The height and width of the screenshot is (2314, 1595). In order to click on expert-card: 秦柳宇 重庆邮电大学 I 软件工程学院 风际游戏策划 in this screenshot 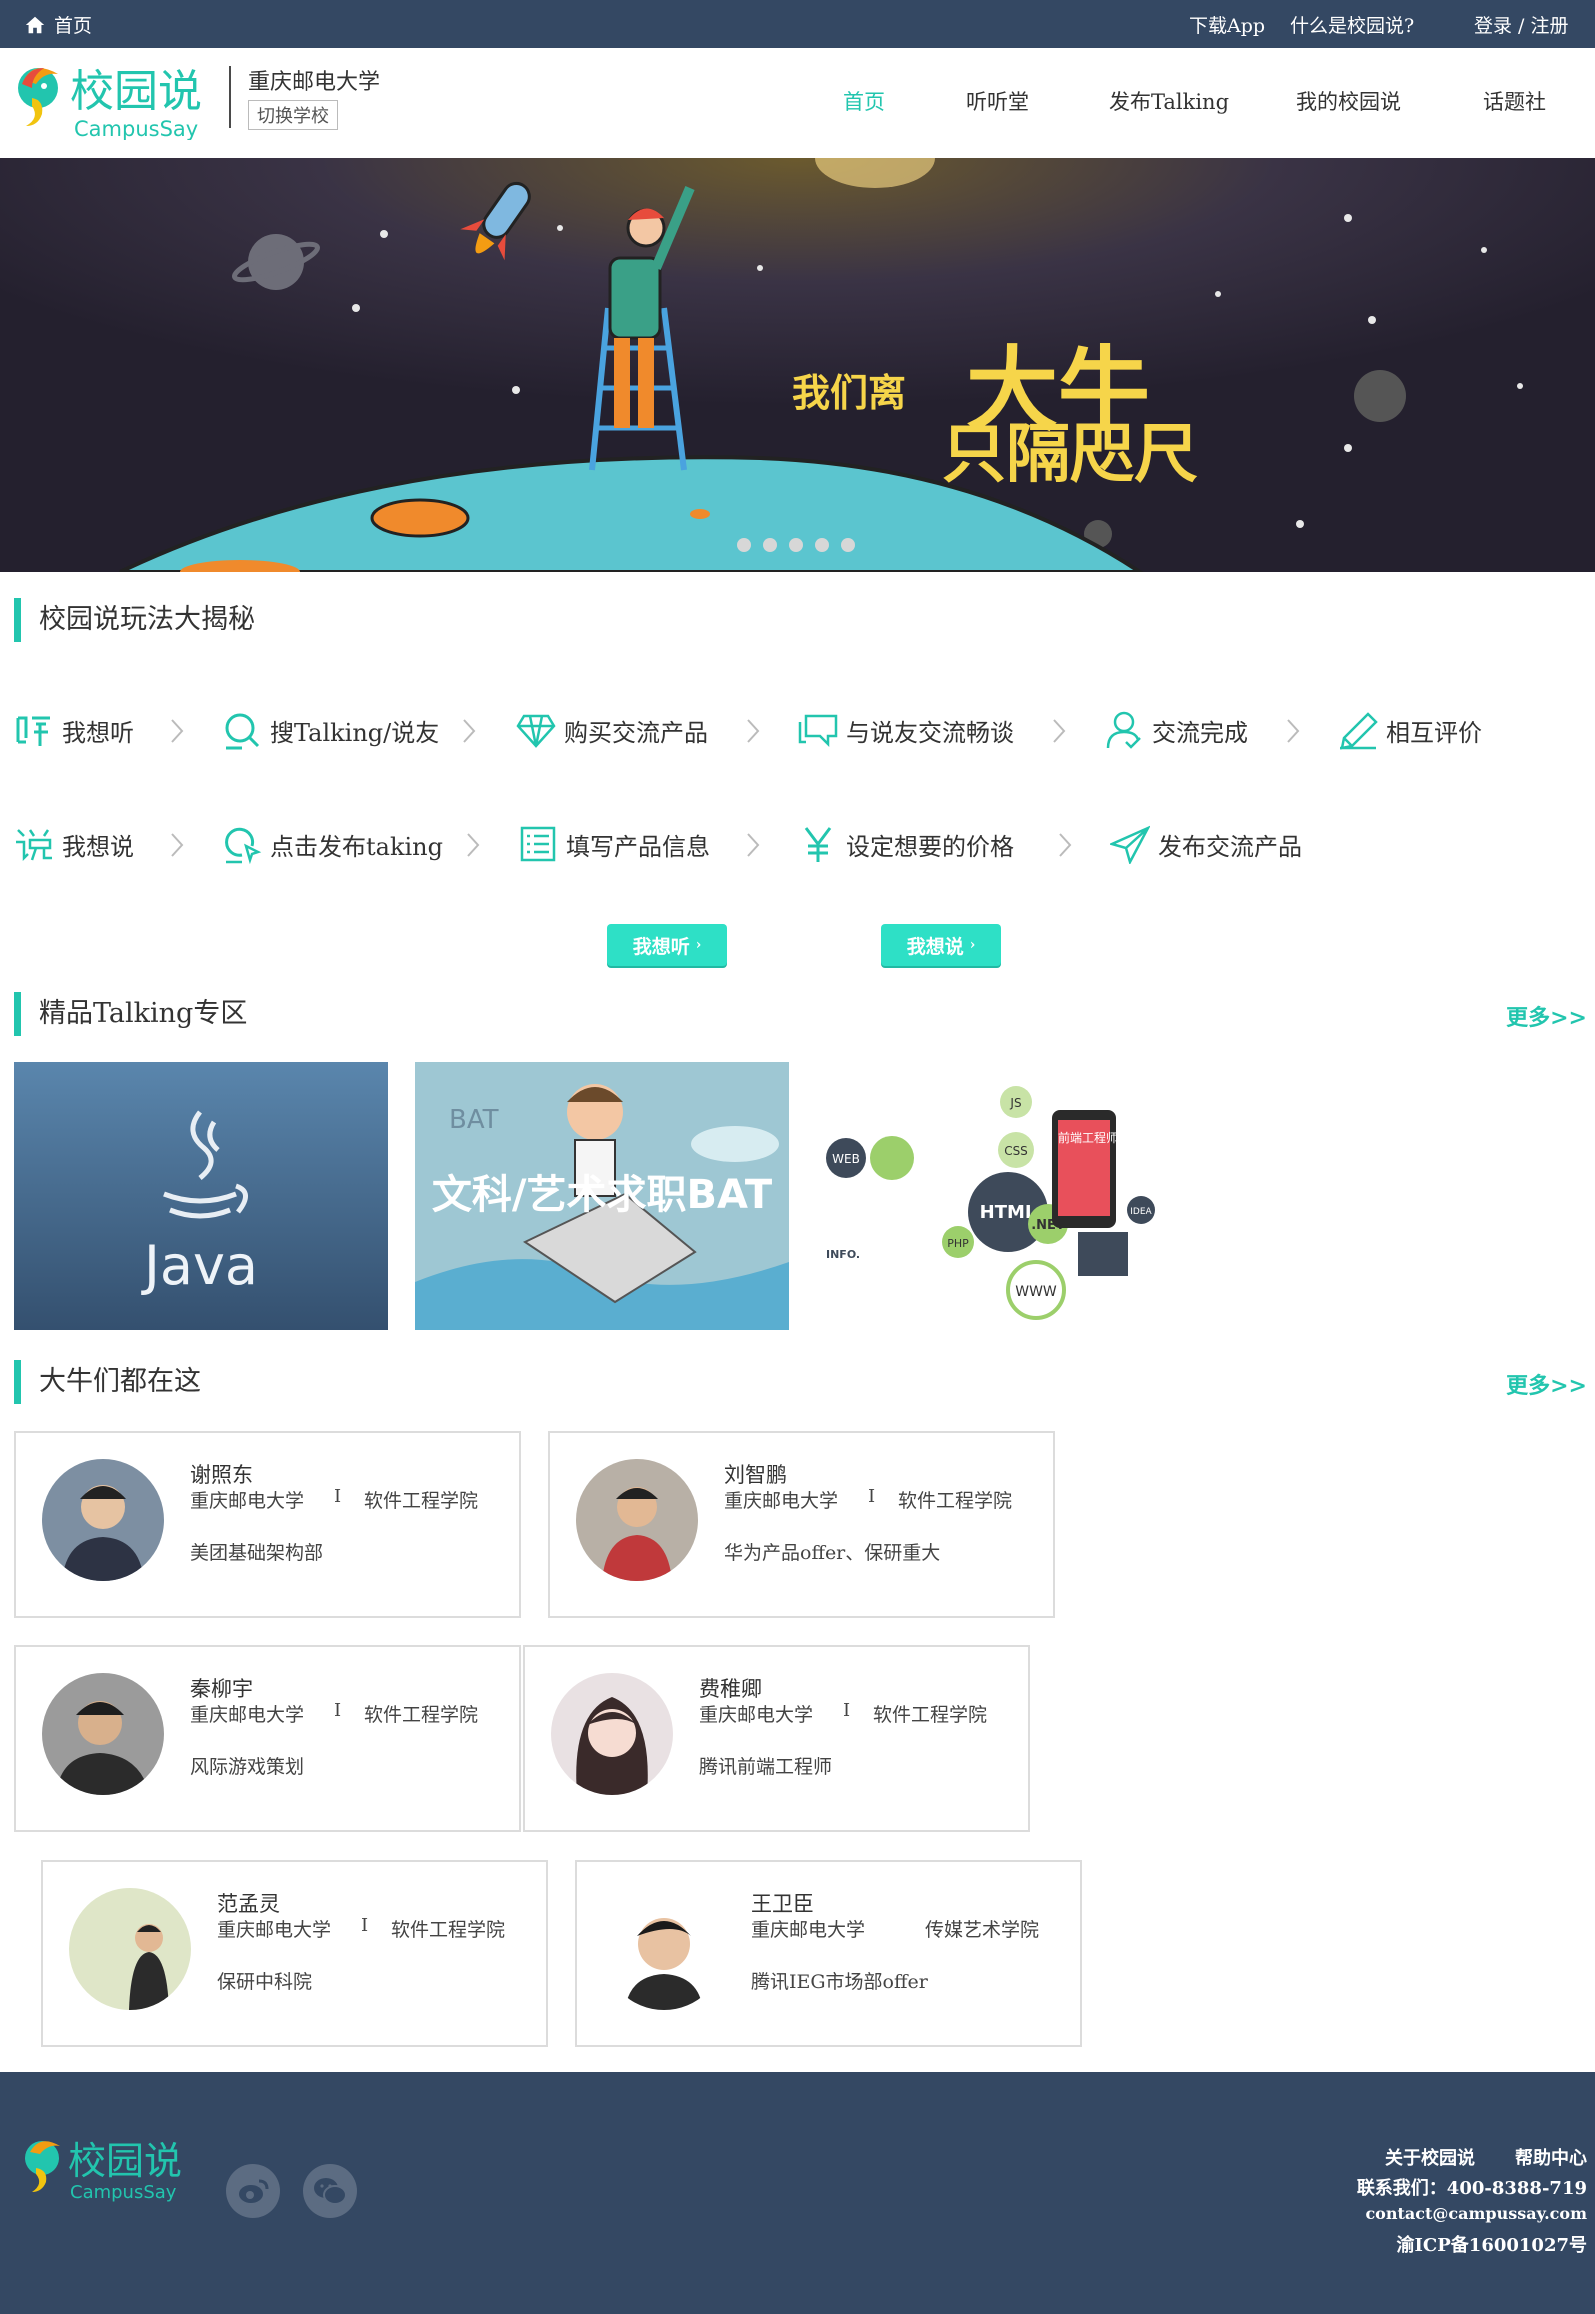, I will do `click(267, 1738)`.